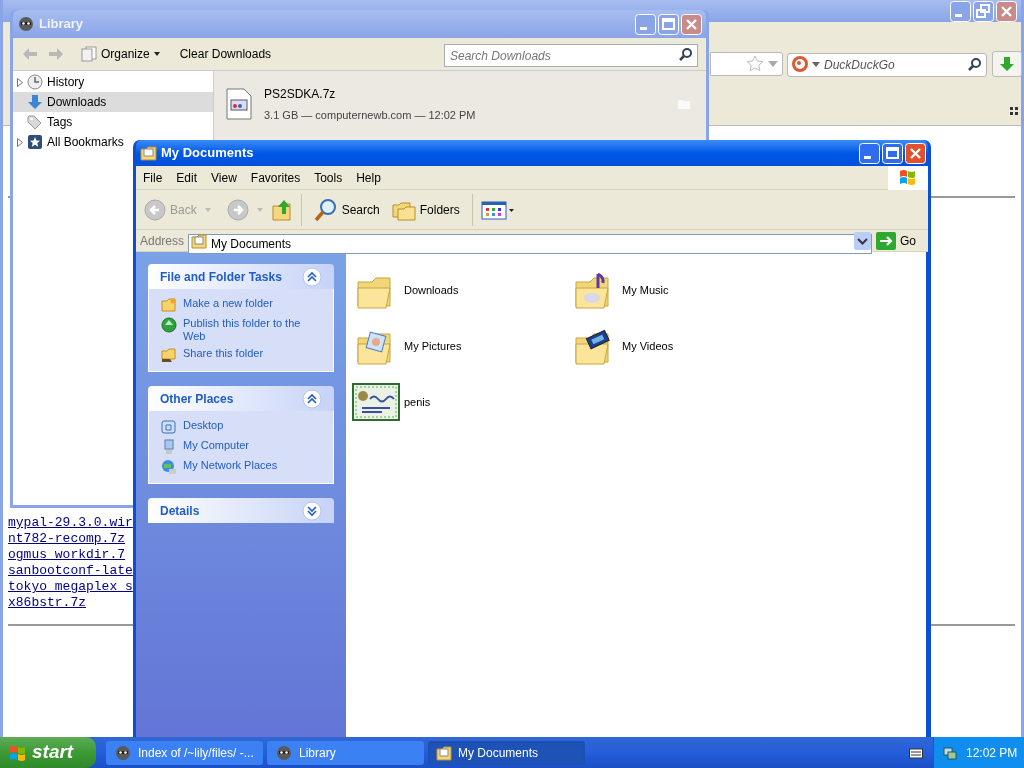 The image size is (1024, 768). Describe the element at coordinates (755, 64) in the screenshot. I see `star-icon` at that location.